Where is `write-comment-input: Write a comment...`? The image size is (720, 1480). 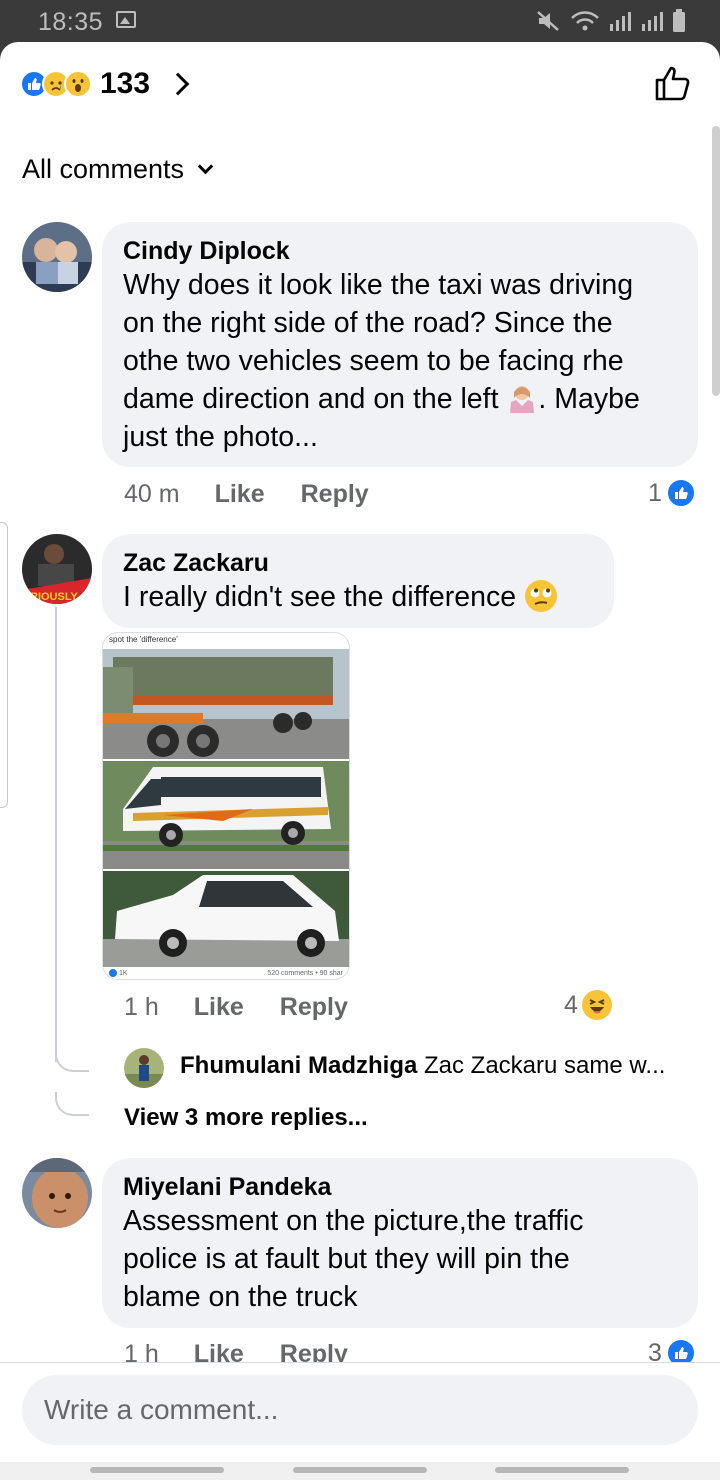 write-comment-input: Write a comment... is located at coordinates (360, 1410).